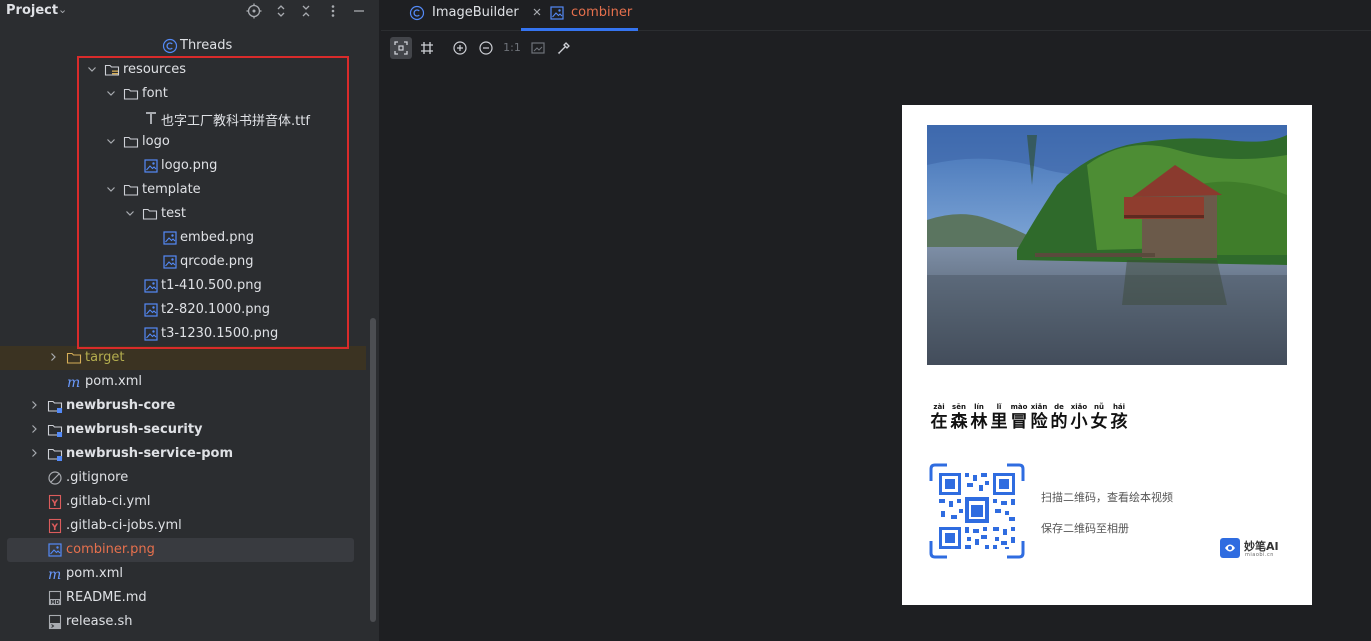  What do you see at coordinates (94, 573) in the screenshot?
I see `tree-item-label: pom.xml` at bounding box center [94, 573].